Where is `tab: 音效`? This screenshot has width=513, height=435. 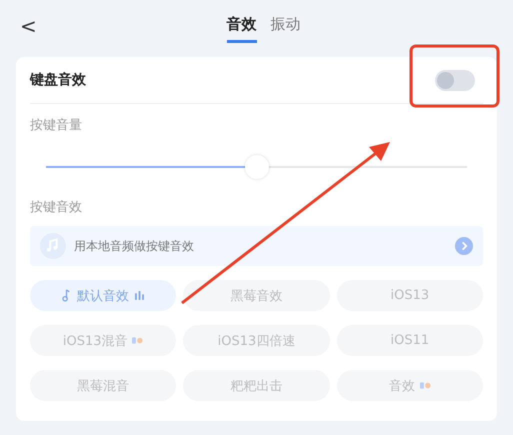
tab: 音效 is located at coordinates (241, 27).